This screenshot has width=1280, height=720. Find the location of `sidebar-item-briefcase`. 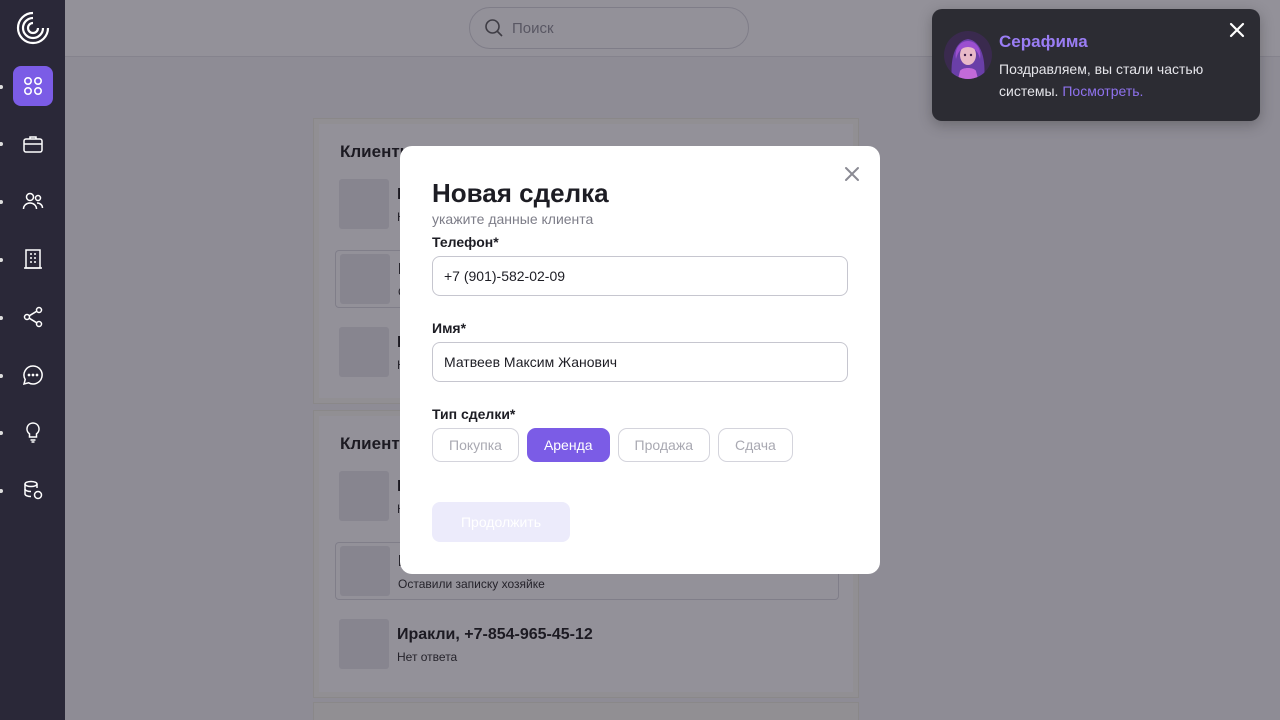

sidebar-item-briefcase is located at coordinates (33, 144).